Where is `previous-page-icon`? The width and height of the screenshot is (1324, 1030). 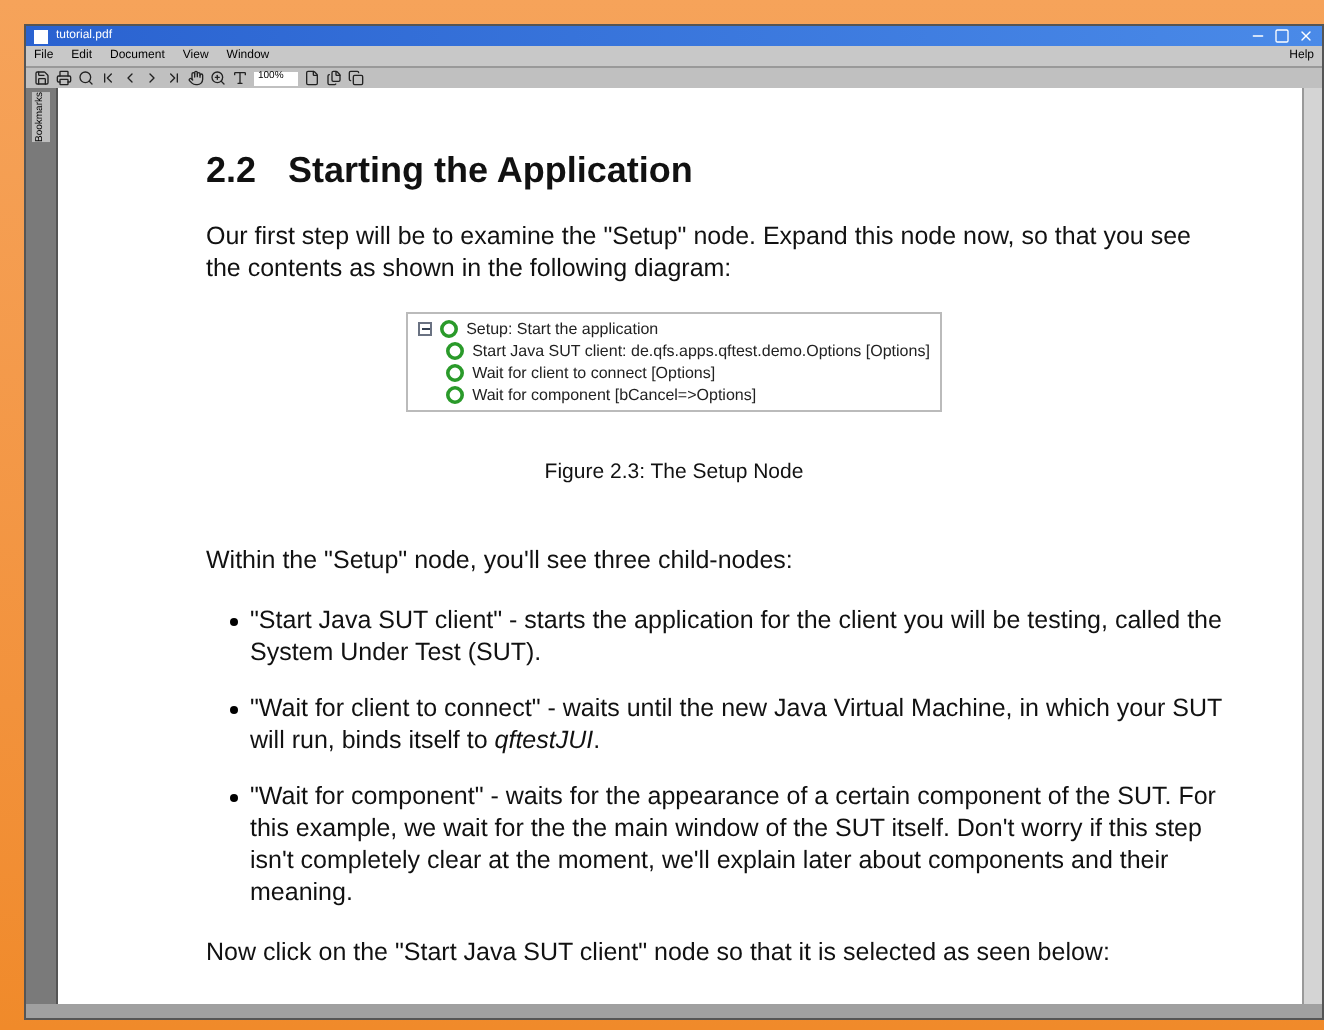 previous-page-icon is located at coordinates (130, 78).